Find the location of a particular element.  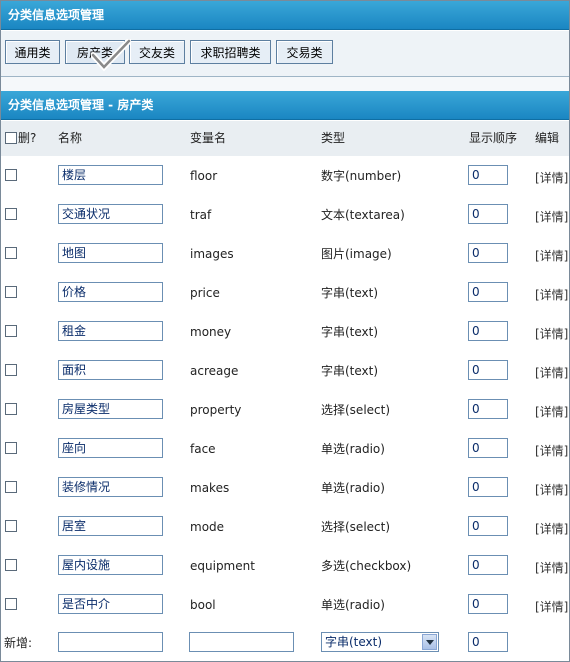

name-input: 面积 is located at coordinates (110, 370).